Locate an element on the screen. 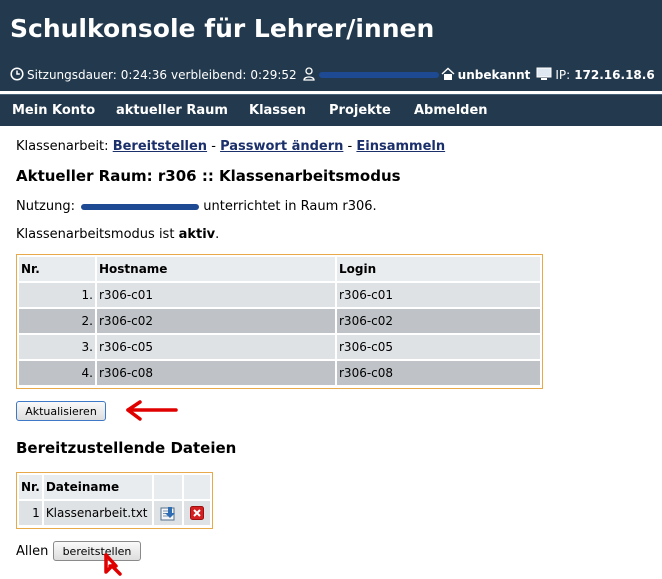  mode-text: Klassenarbeitsmodus ist is located at coordinates (95, 234).